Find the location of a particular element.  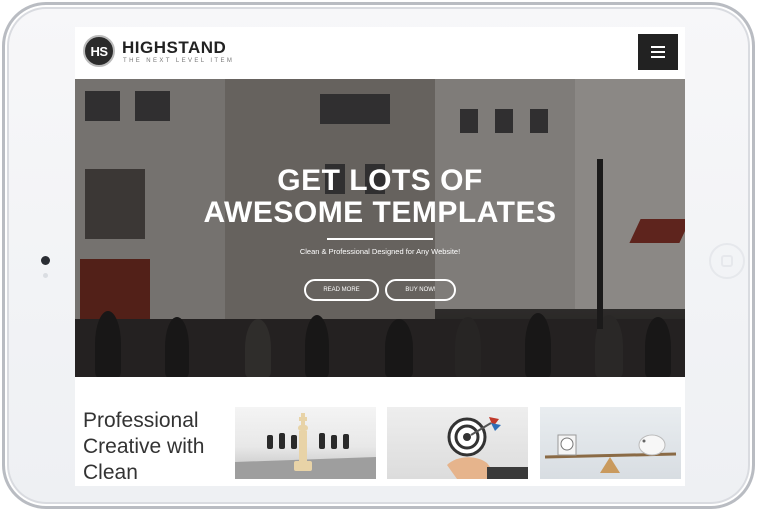

hamburger-menu-icon is located at coordinates (658, 47).